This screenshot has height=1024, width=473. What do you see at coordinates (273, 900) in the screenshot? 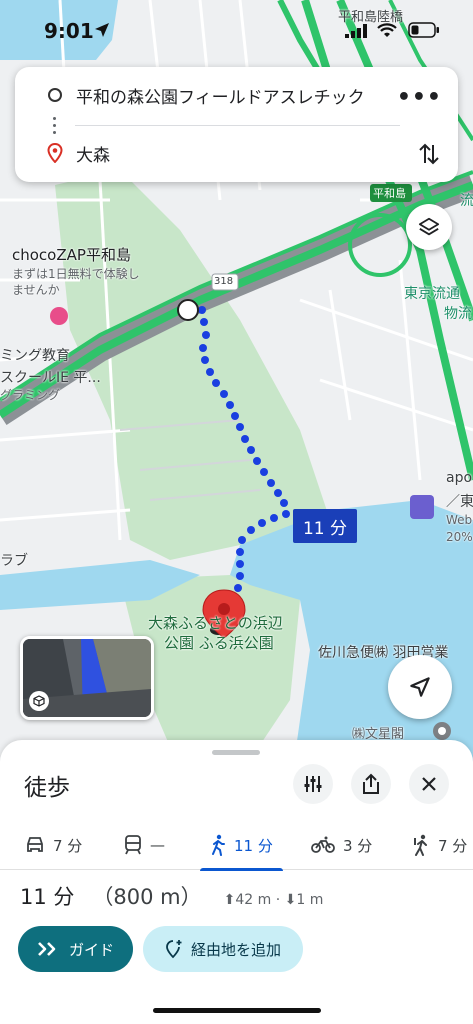
I see `summary-elevation: ⬆42 m · ⬇1 m` at bounding box center [273, 900].